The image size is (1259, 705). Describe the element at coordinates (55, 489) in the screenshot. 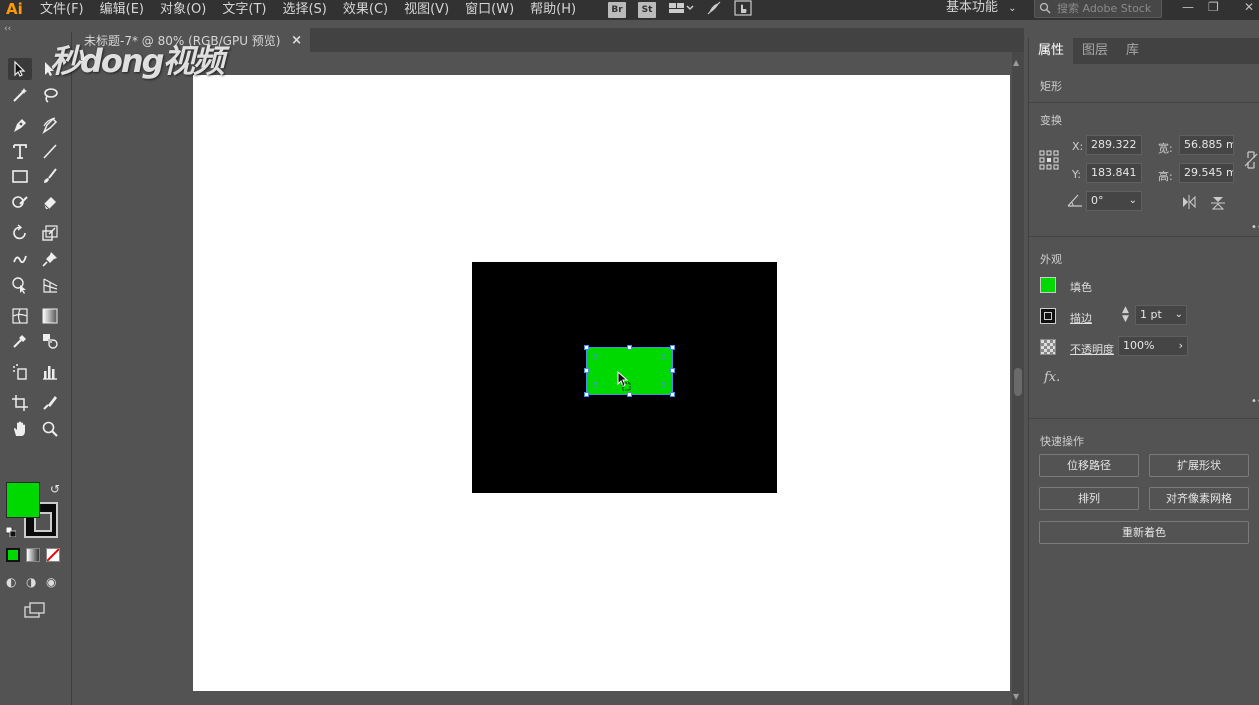

I see `swap-fill-stroke-icon: ↺` at that location.